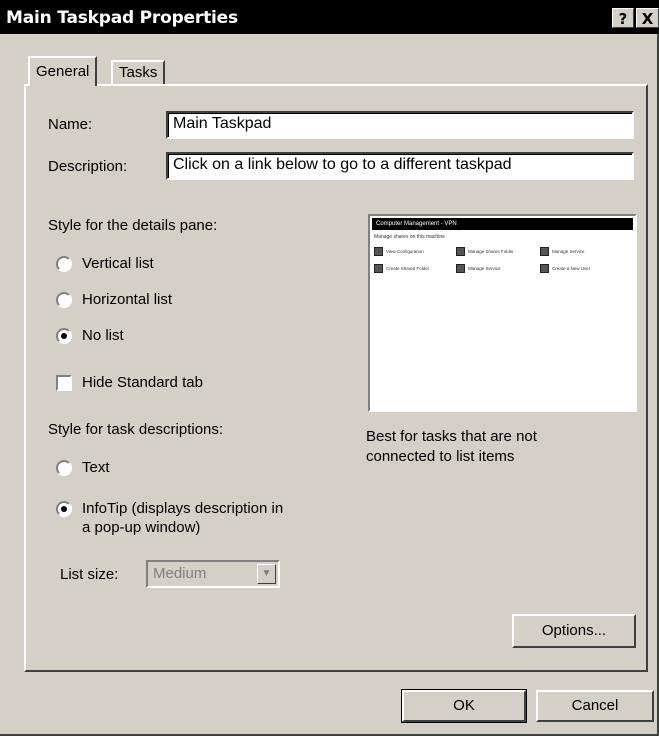  What do you see at coordinates (70, 124) in the screenshot?
I see `name-label: Name:` at bounding box center [70, 124].